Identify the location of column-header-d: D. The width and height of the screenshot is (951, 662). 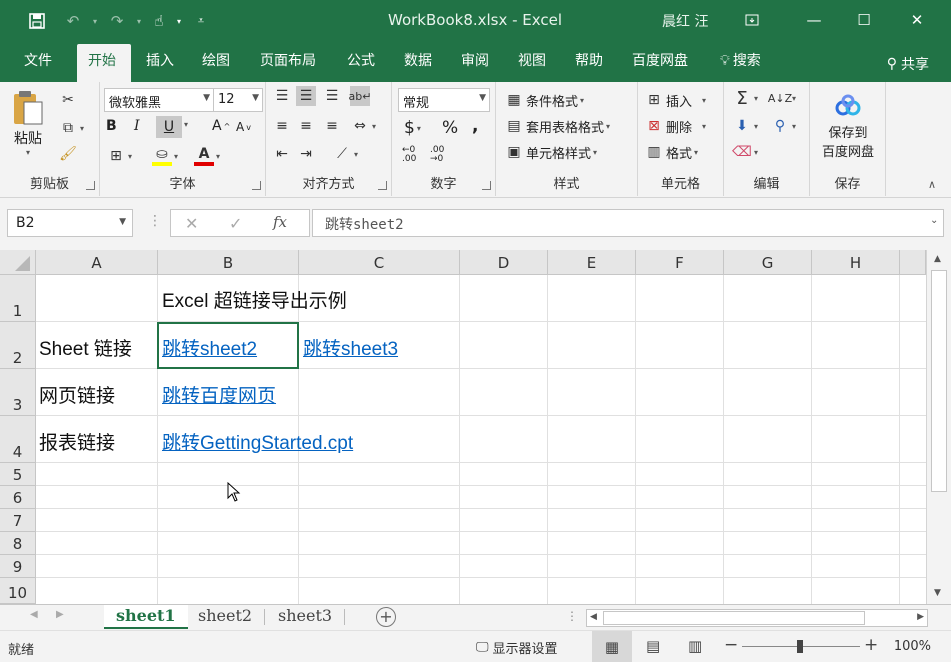
(504, 262).